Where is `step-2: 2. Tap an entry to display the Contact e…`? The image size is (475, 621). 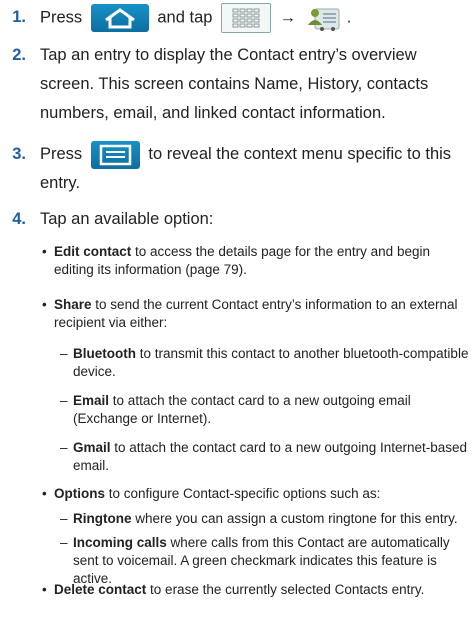 step-2: 2. Tap an entry to display the Contact e… is located at coordinates (236, 86).